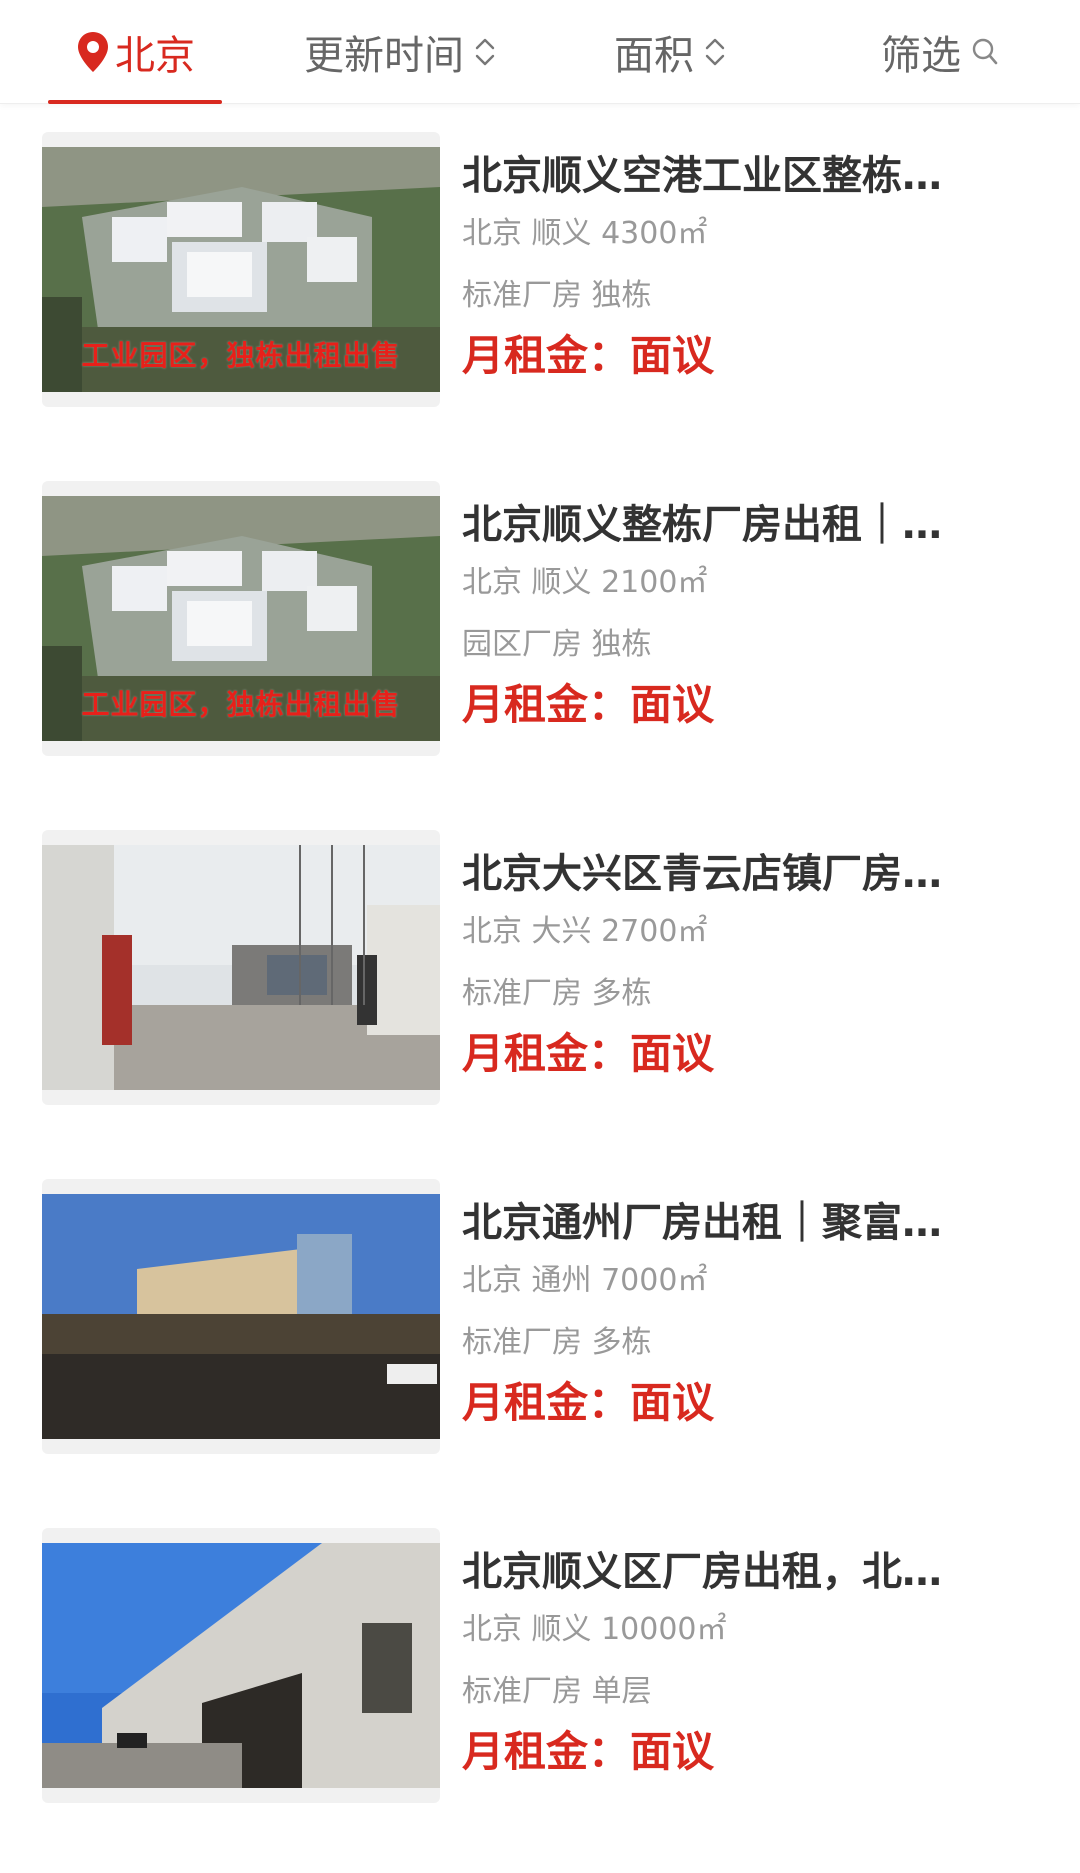 The height and width of the screenshot is (1873, 1080). I want to click on listing-location: 北京 通州 7000㎡, so click(585, 1280).